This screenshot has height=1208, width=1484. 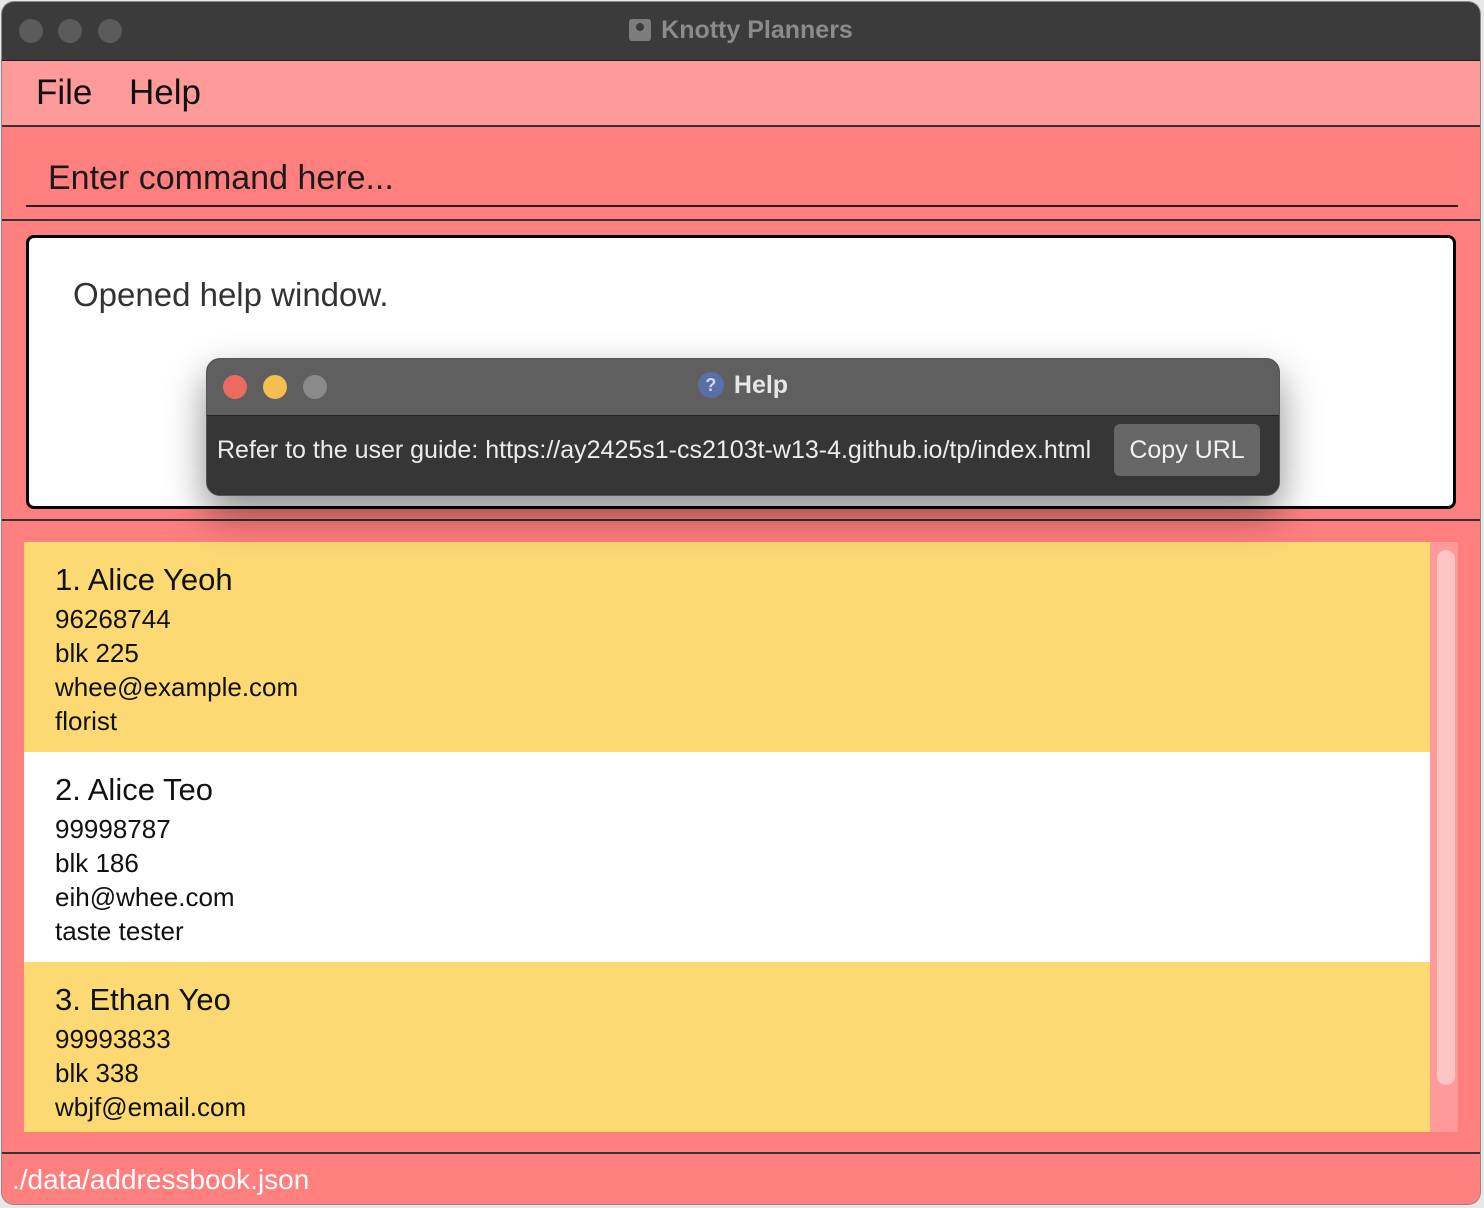 What do you see at coordinates (231, 294) in the screenshot?
I see `result-message: Opened help window.` at bounding box center [231, 294].